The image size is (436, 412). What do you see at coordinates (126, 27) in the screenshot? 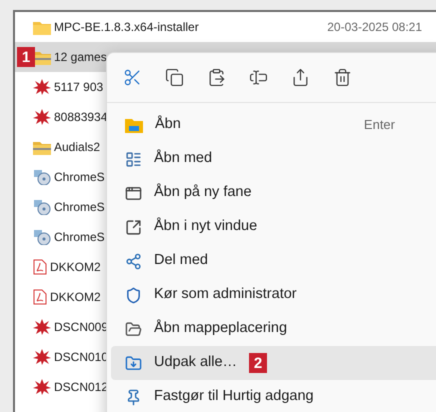
I see `file-name: MPC-BE.1.8.3.x64-installer` at bounding box center [126, 27].